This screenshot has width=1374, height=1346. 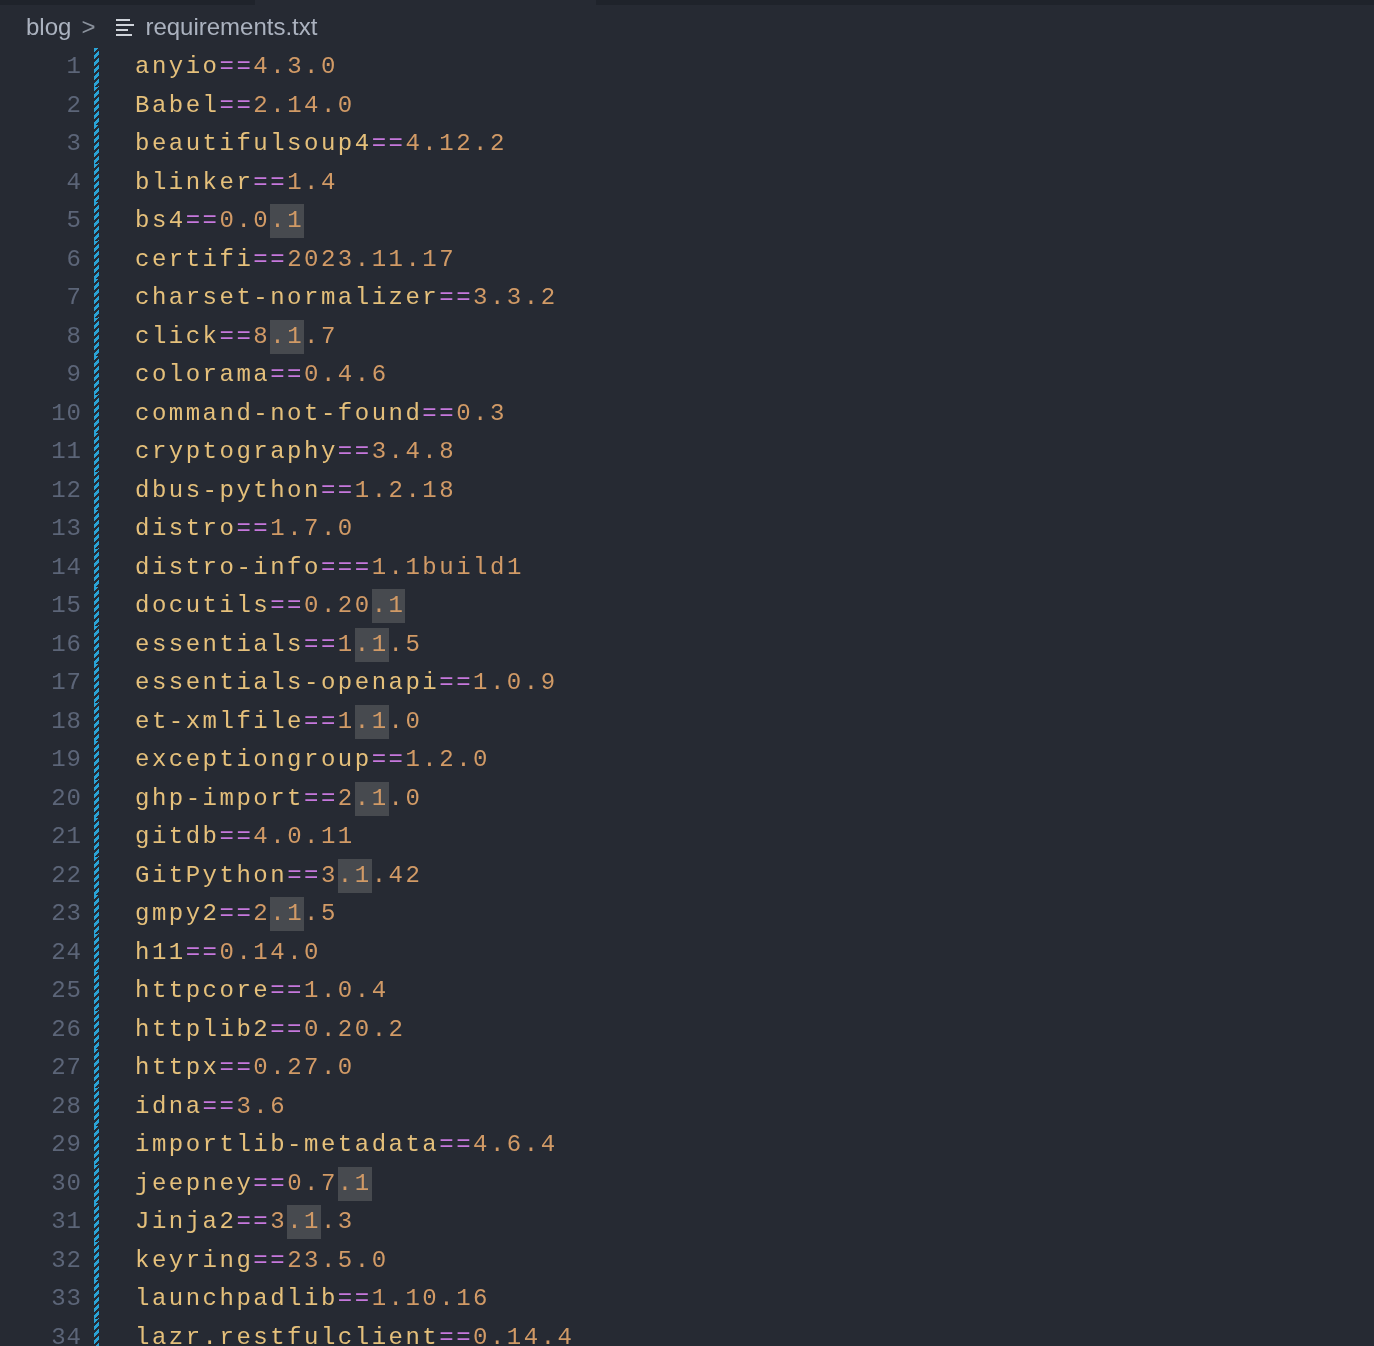 I want to click on line-number: 27, so click(x=66, y=1068).